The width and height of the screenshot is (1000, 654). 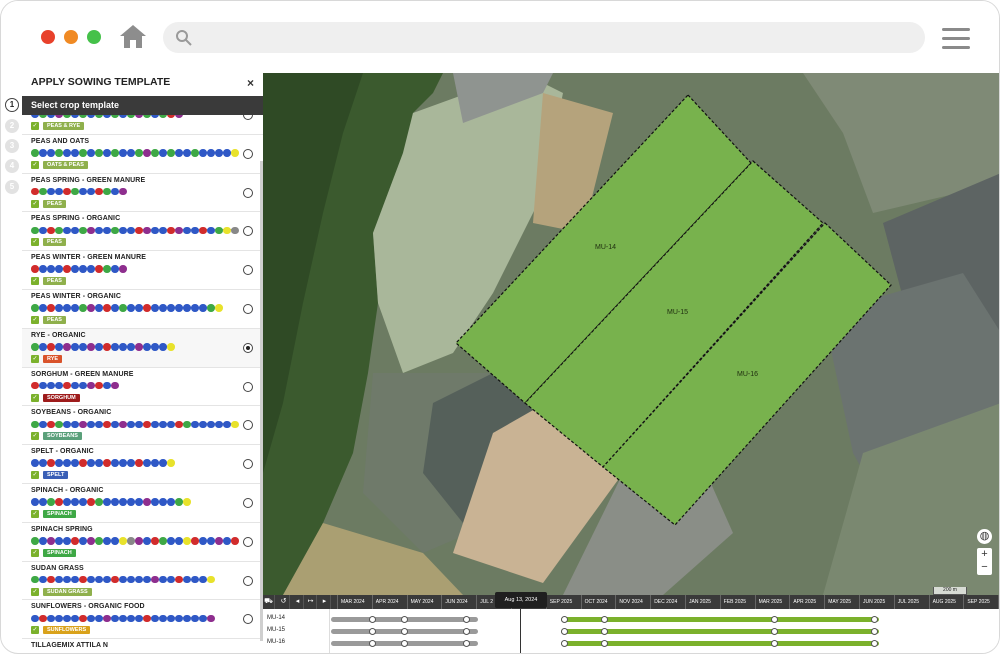 What do you see at coordinates (142, 270) in the screenshot?
I see `template-item: PEAS WINTER - GREEN MANURE ✓ PEAS` at bounding box center [142, 270].